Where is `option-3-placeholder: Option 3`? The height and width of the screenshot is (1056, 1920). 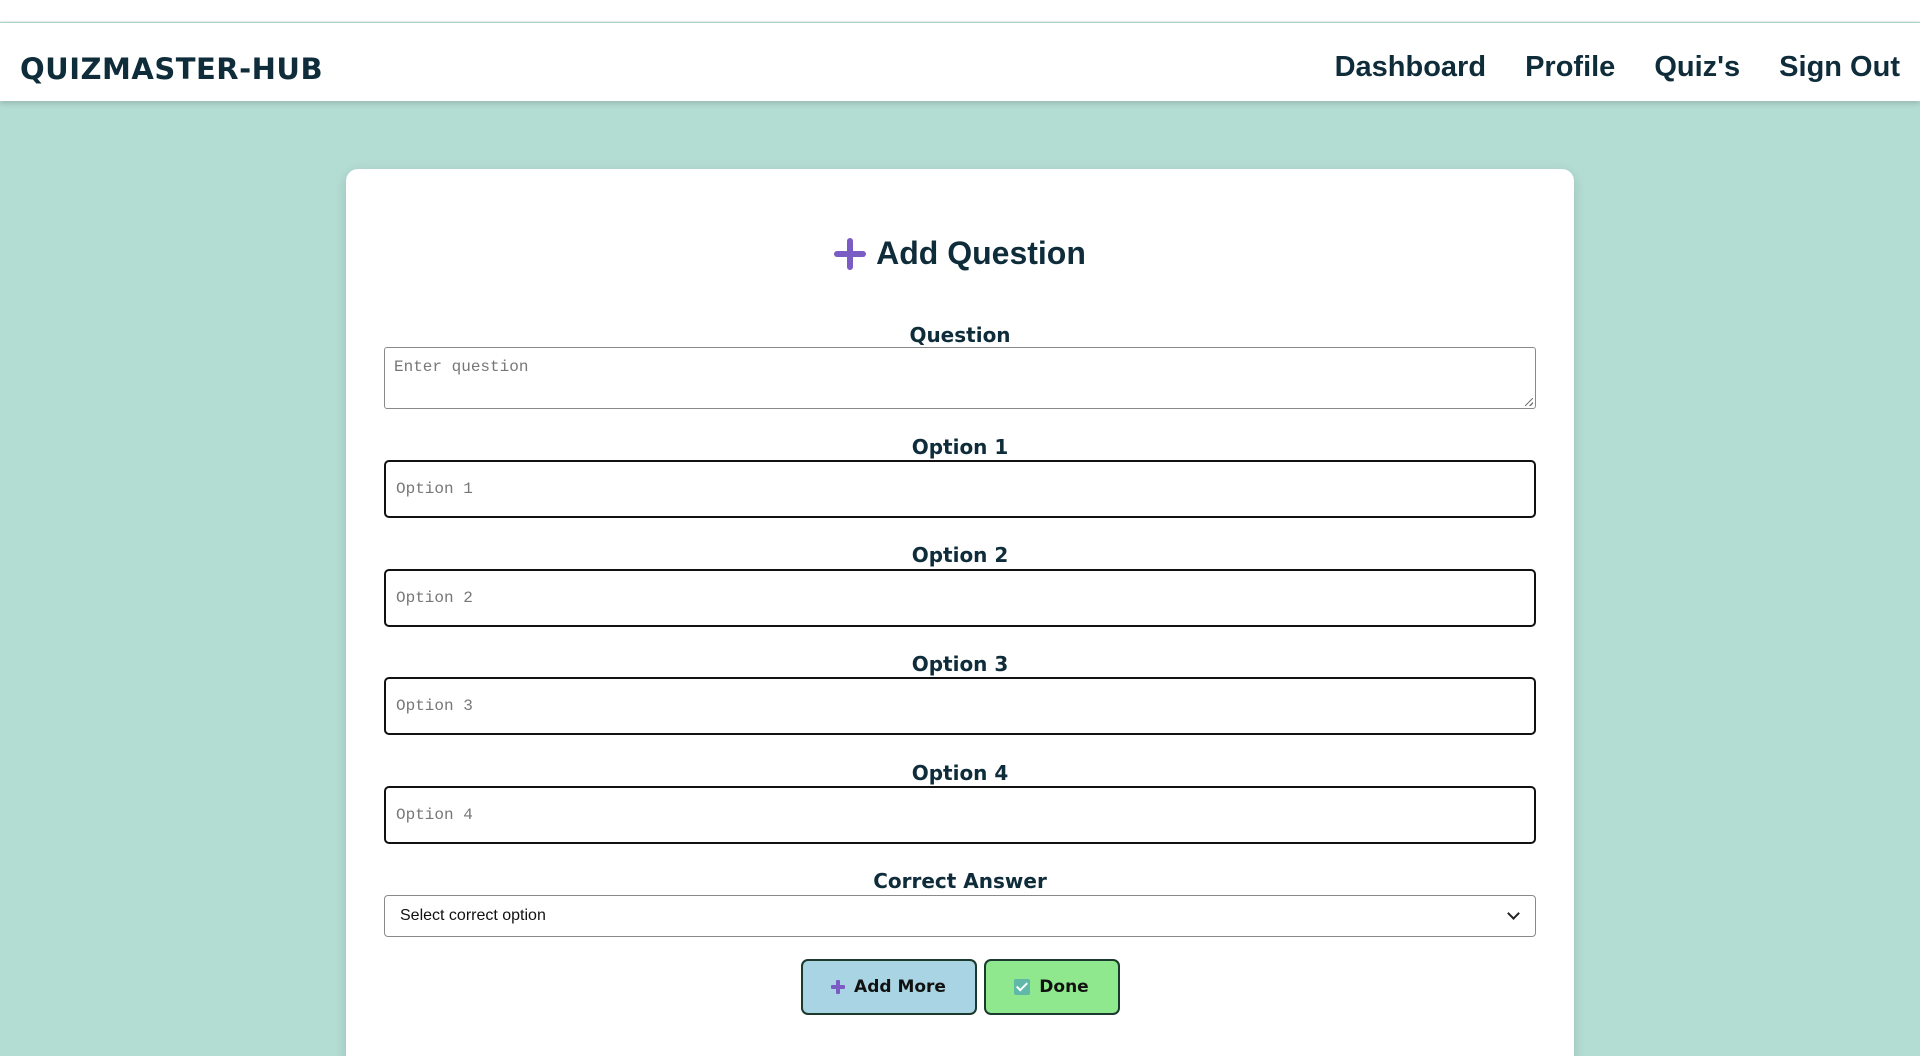
option-3-placeholder: Option 3 is located at coordinates (434, 706).